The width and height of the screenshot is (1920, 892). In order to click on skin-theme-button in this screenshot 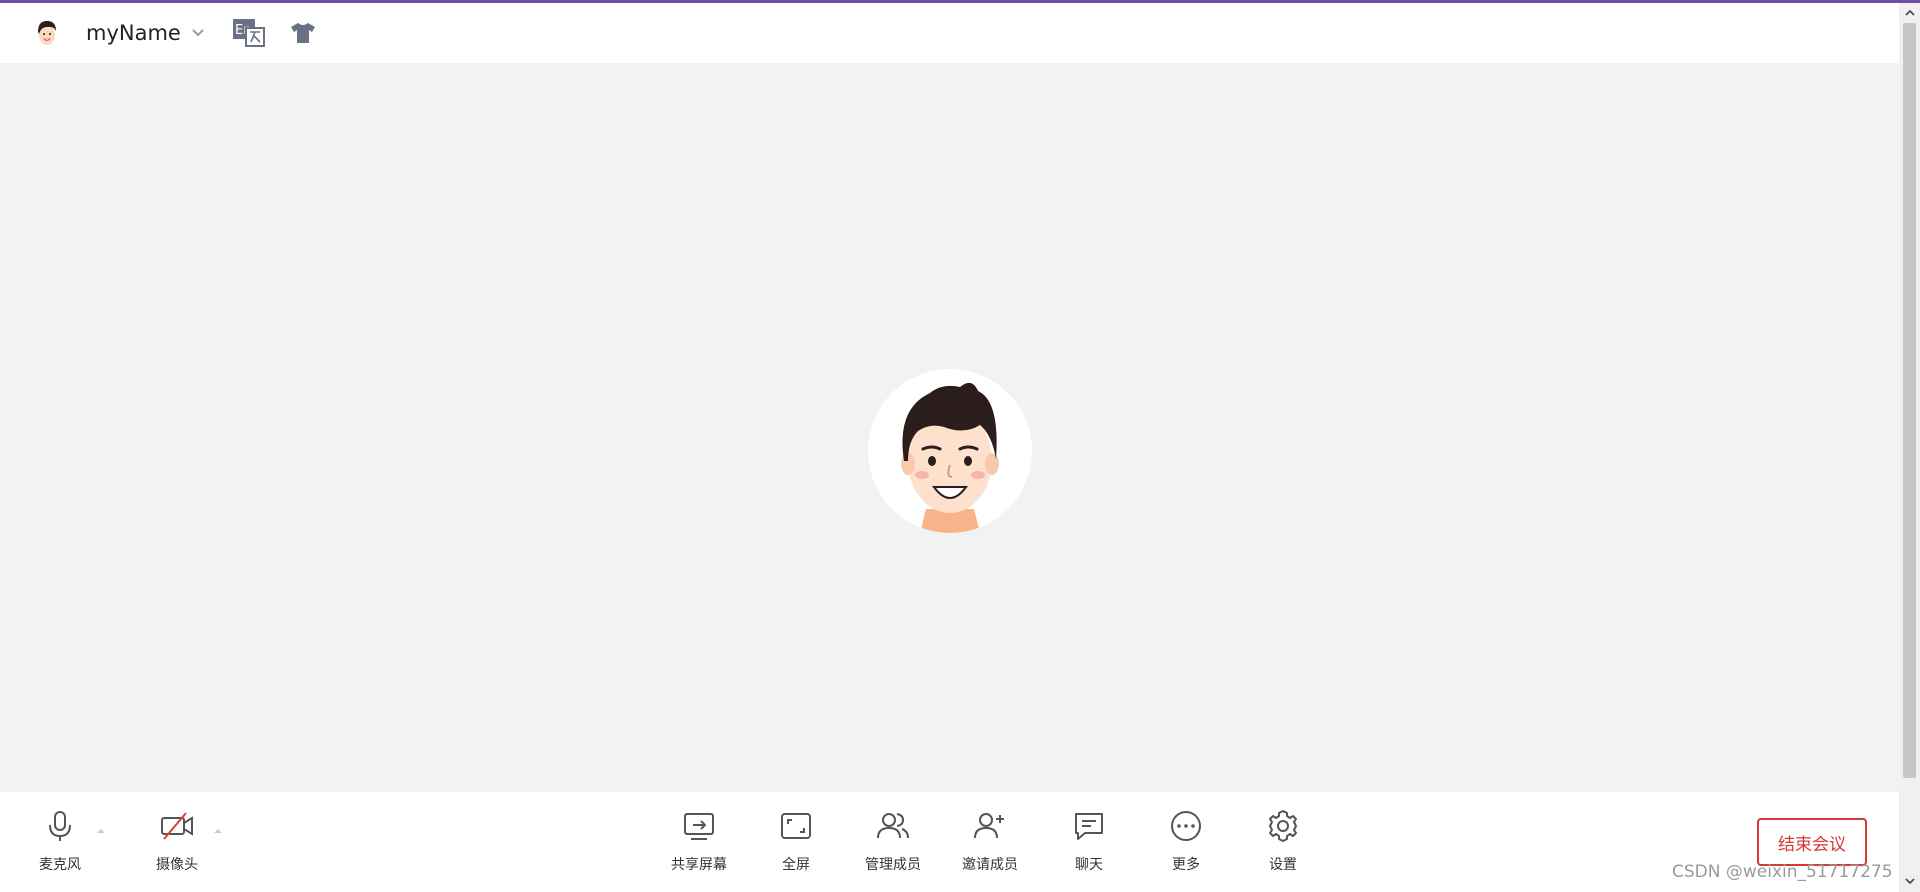, I will do `click(303, 33)`.